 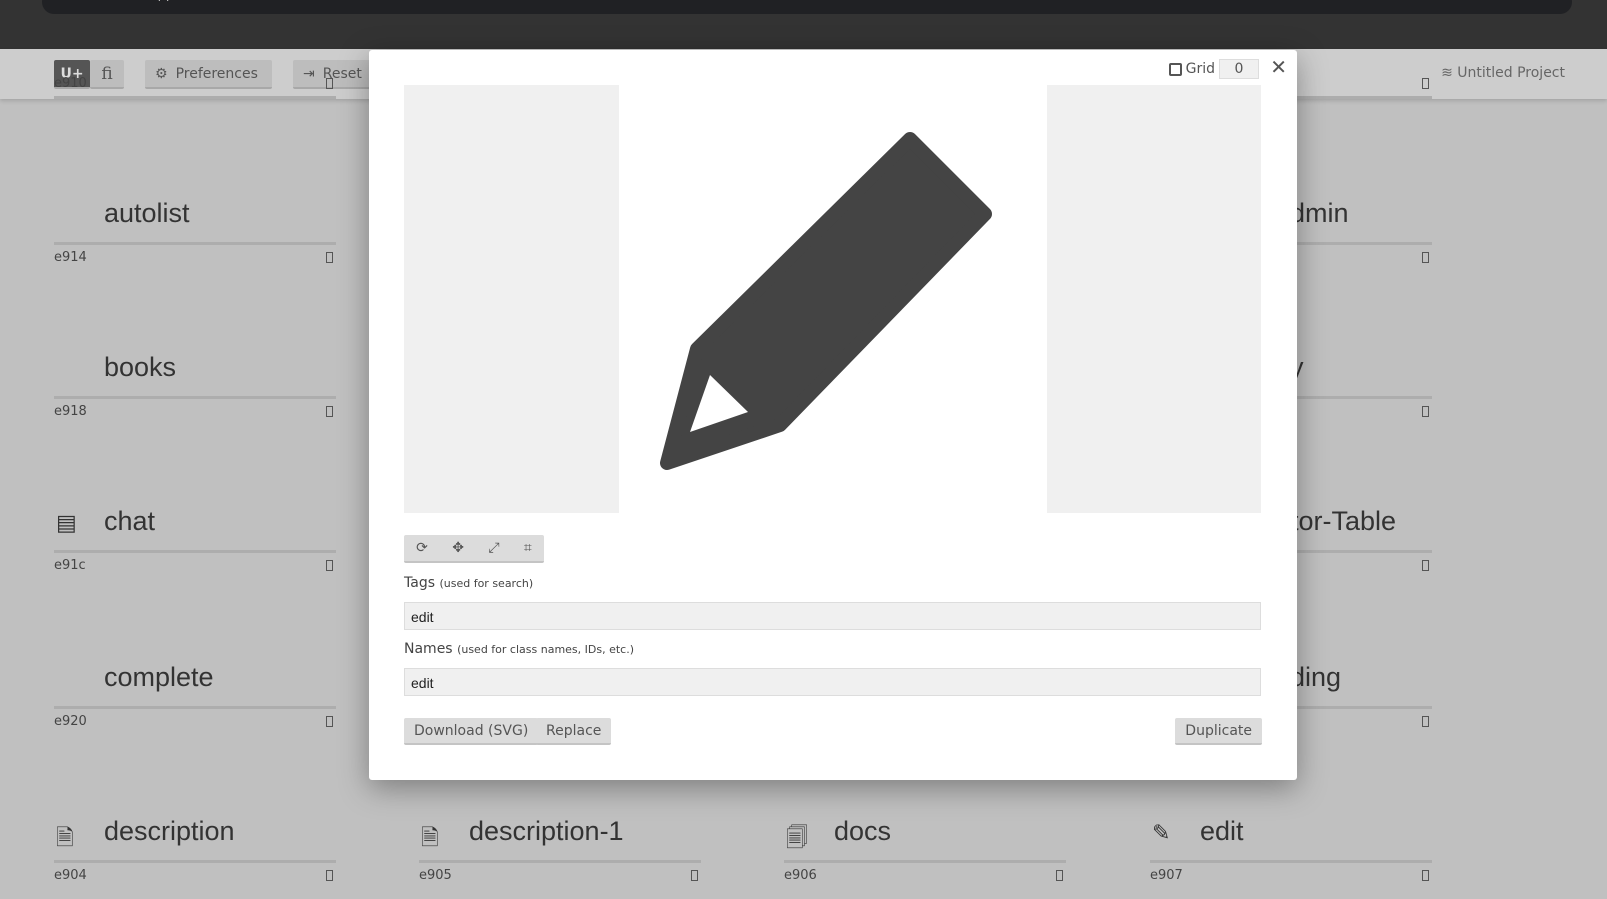 I want to click on project-selector: ≋ Untitled Project, so click(x=1503, y=73).